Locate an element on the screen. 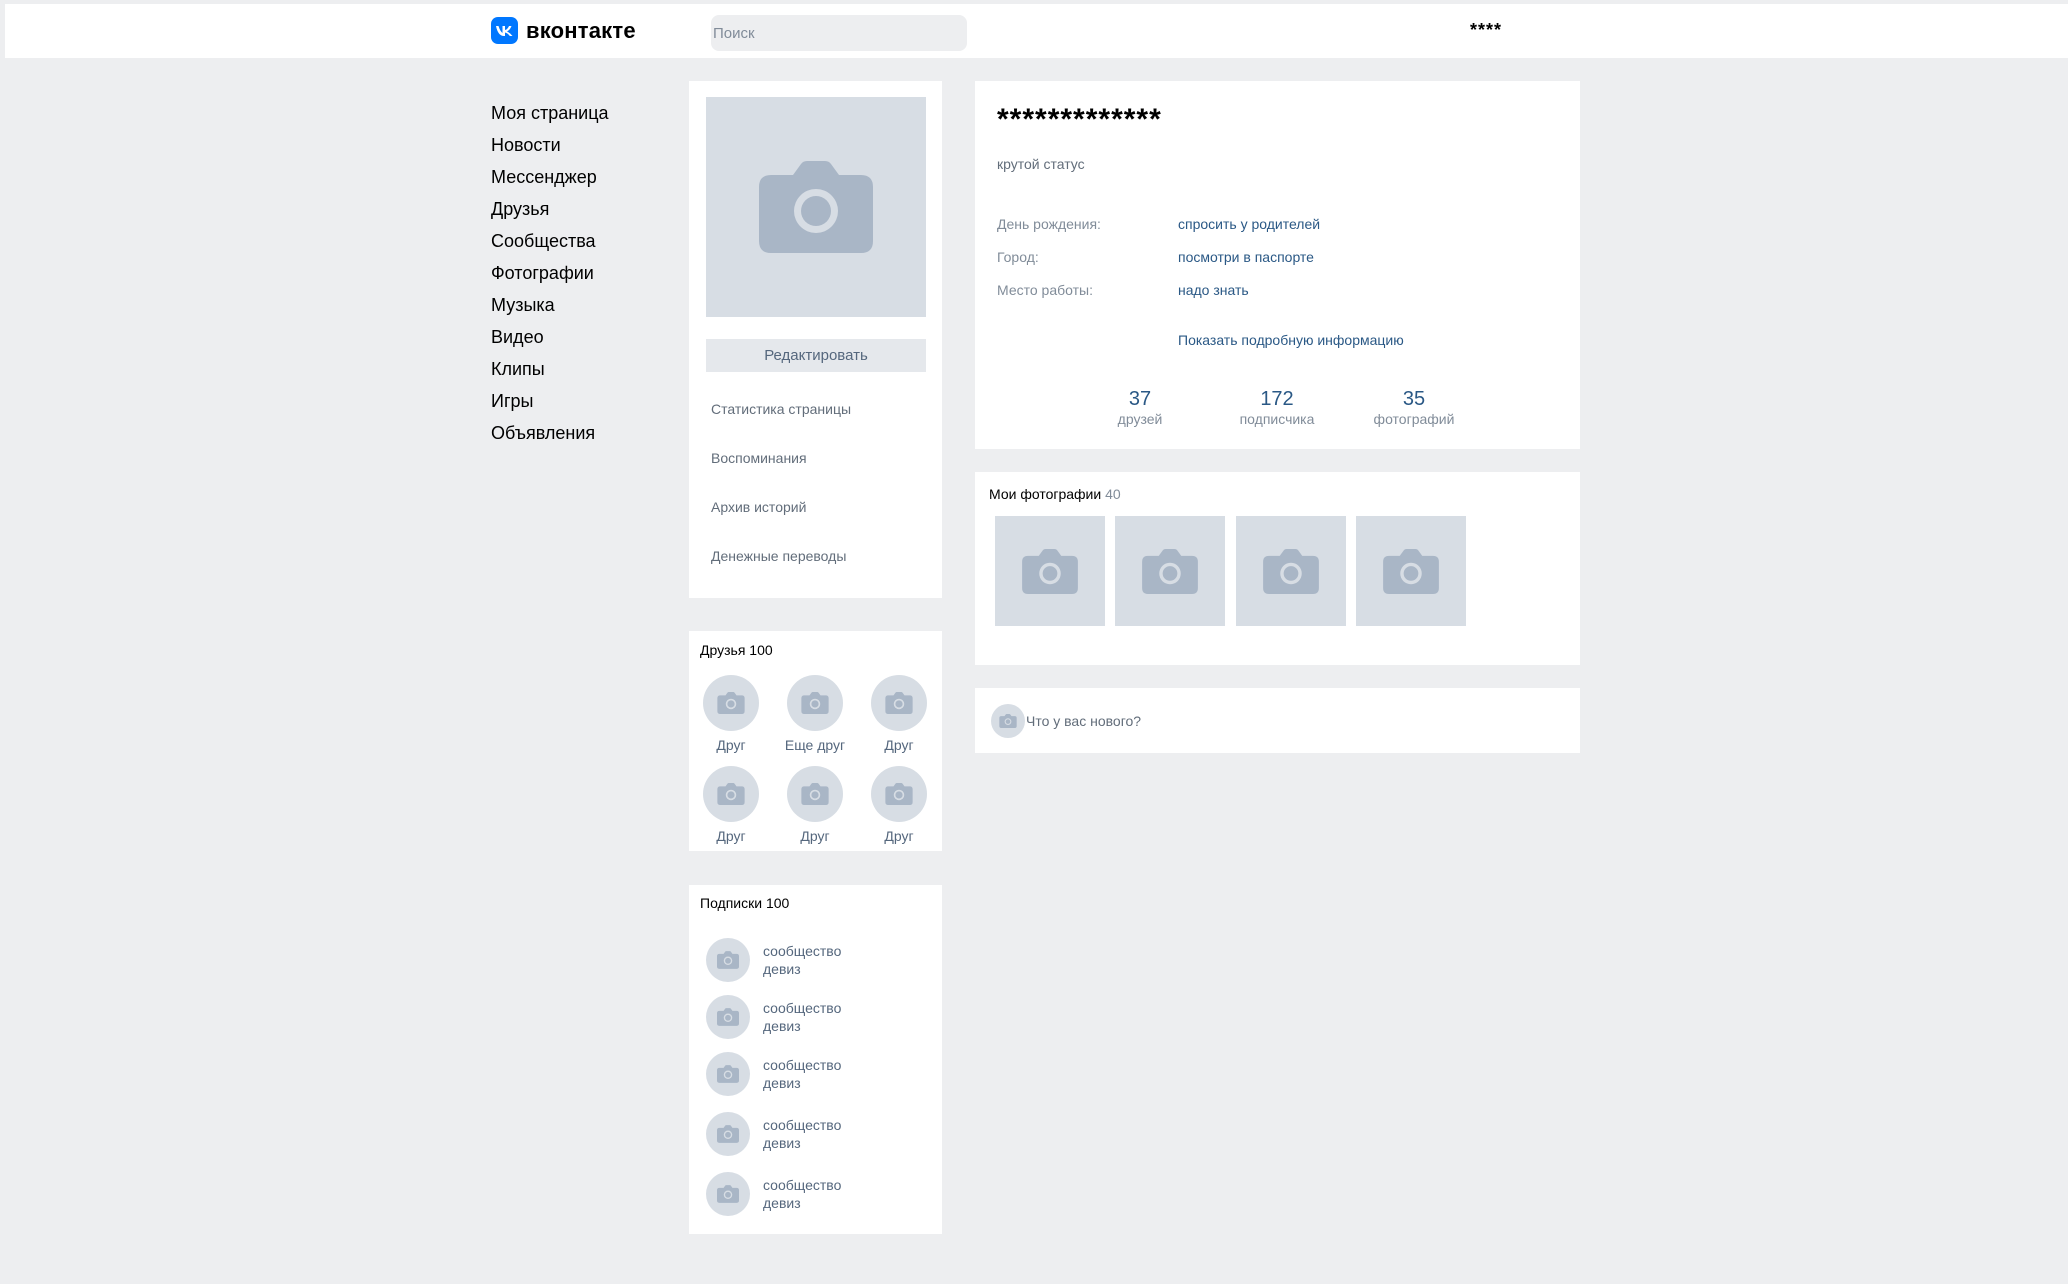 The height and width of the screenshot is (1284, 2068). info-label: Место работы: is located at coordinates (1045, 290).